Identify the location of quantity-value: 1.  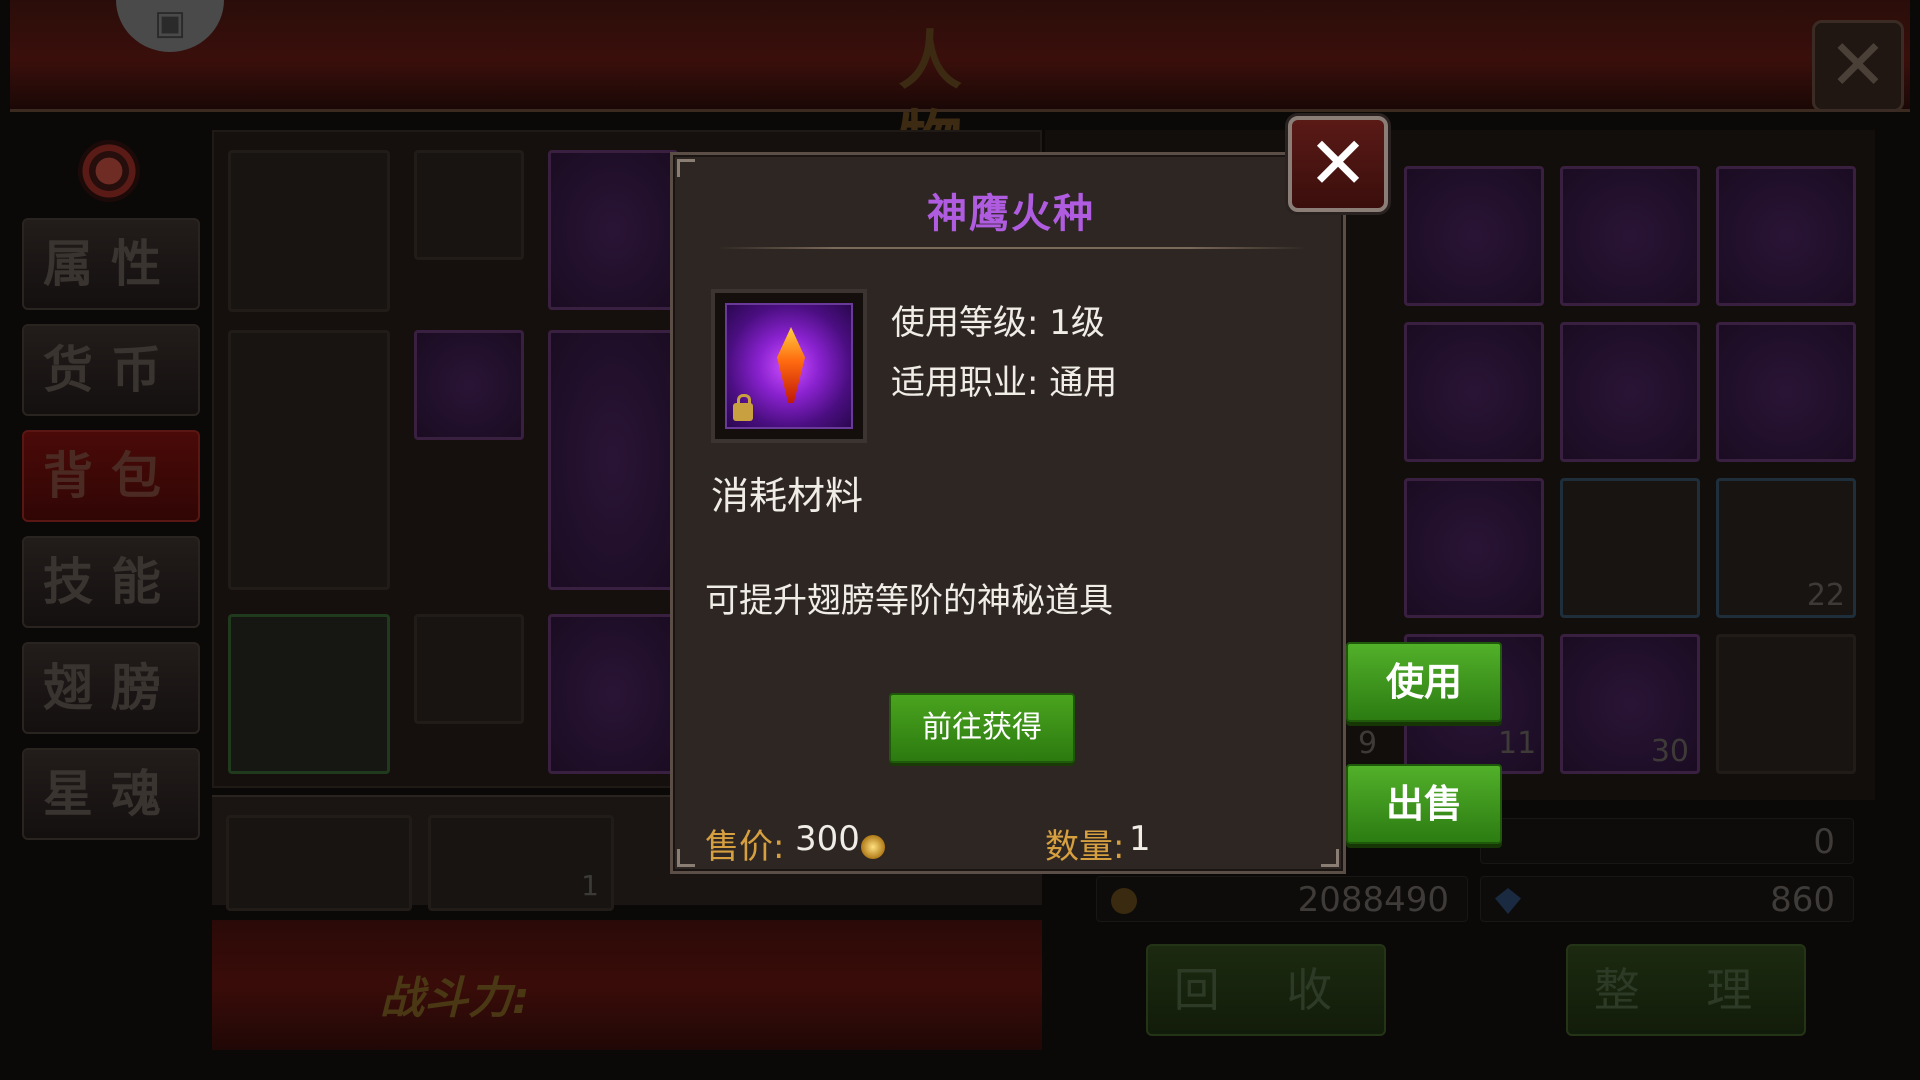
(1140, 839).